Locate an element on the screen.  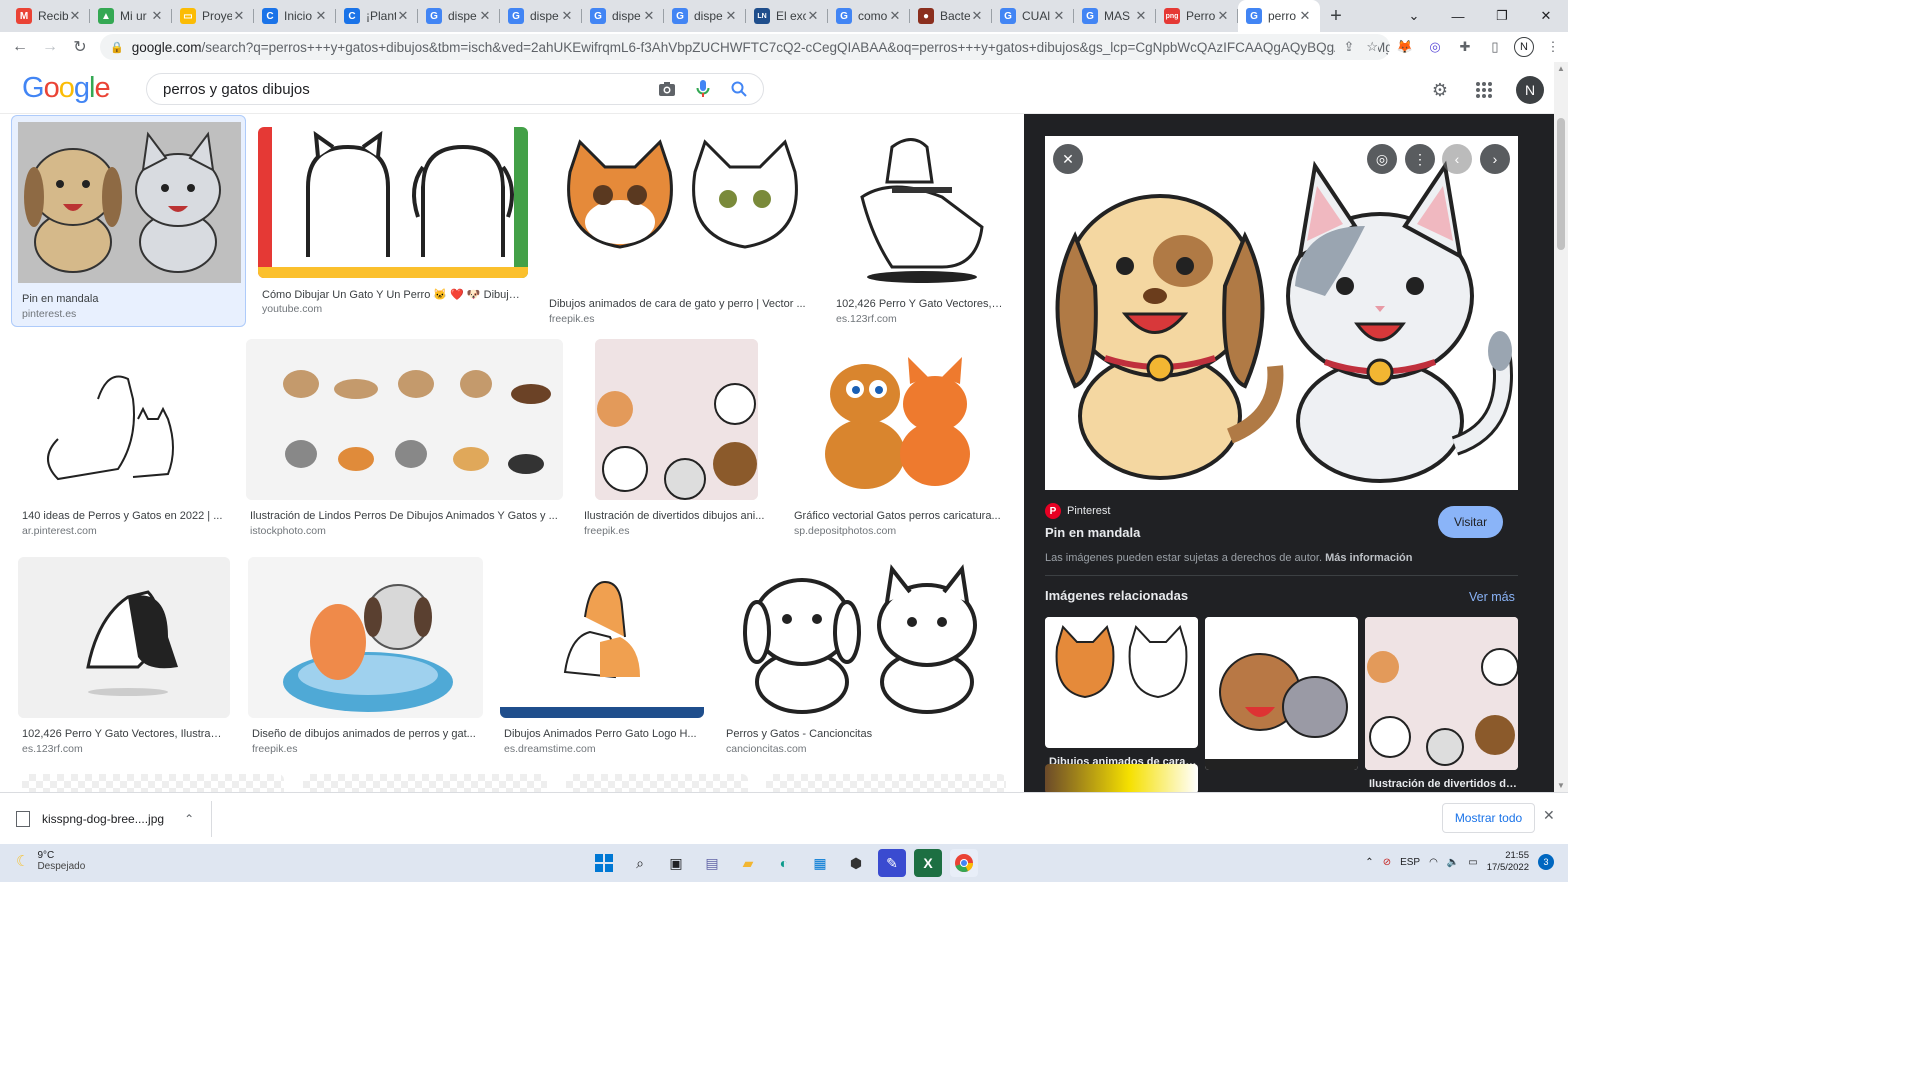
chrome-icon is located at coordinates (964, 863).